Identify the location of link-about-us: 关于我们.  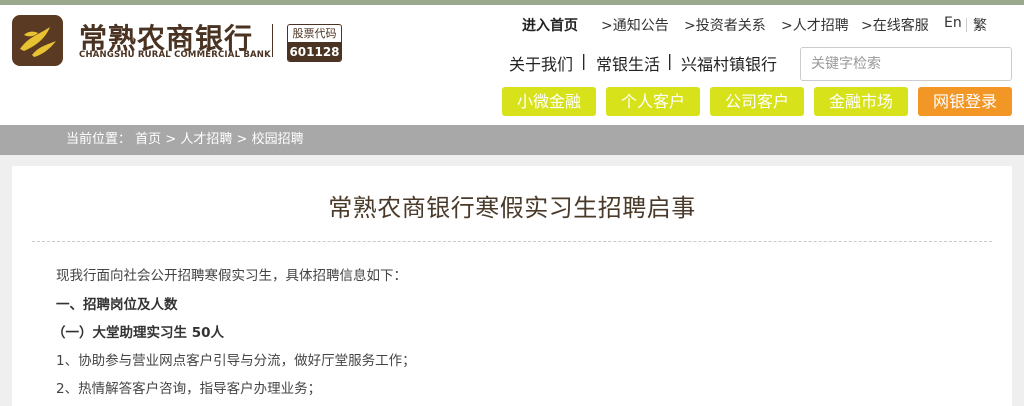
(541, 63).